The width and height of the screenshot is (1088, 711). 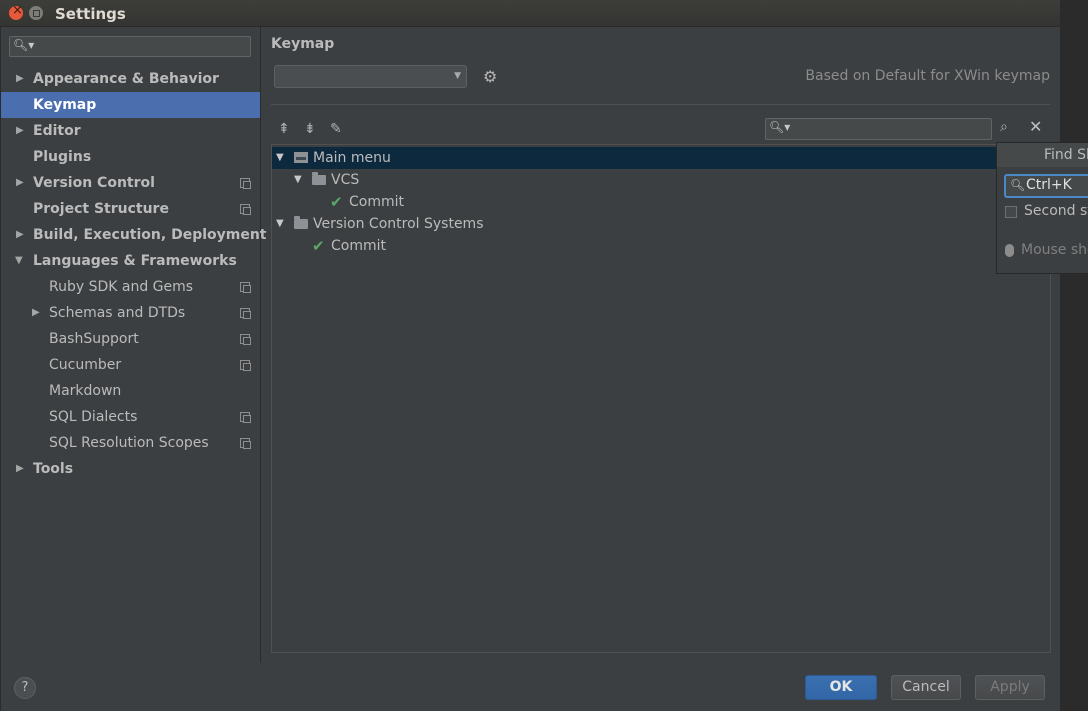 I want to click on menu-icon, so click(x=301, y=158).